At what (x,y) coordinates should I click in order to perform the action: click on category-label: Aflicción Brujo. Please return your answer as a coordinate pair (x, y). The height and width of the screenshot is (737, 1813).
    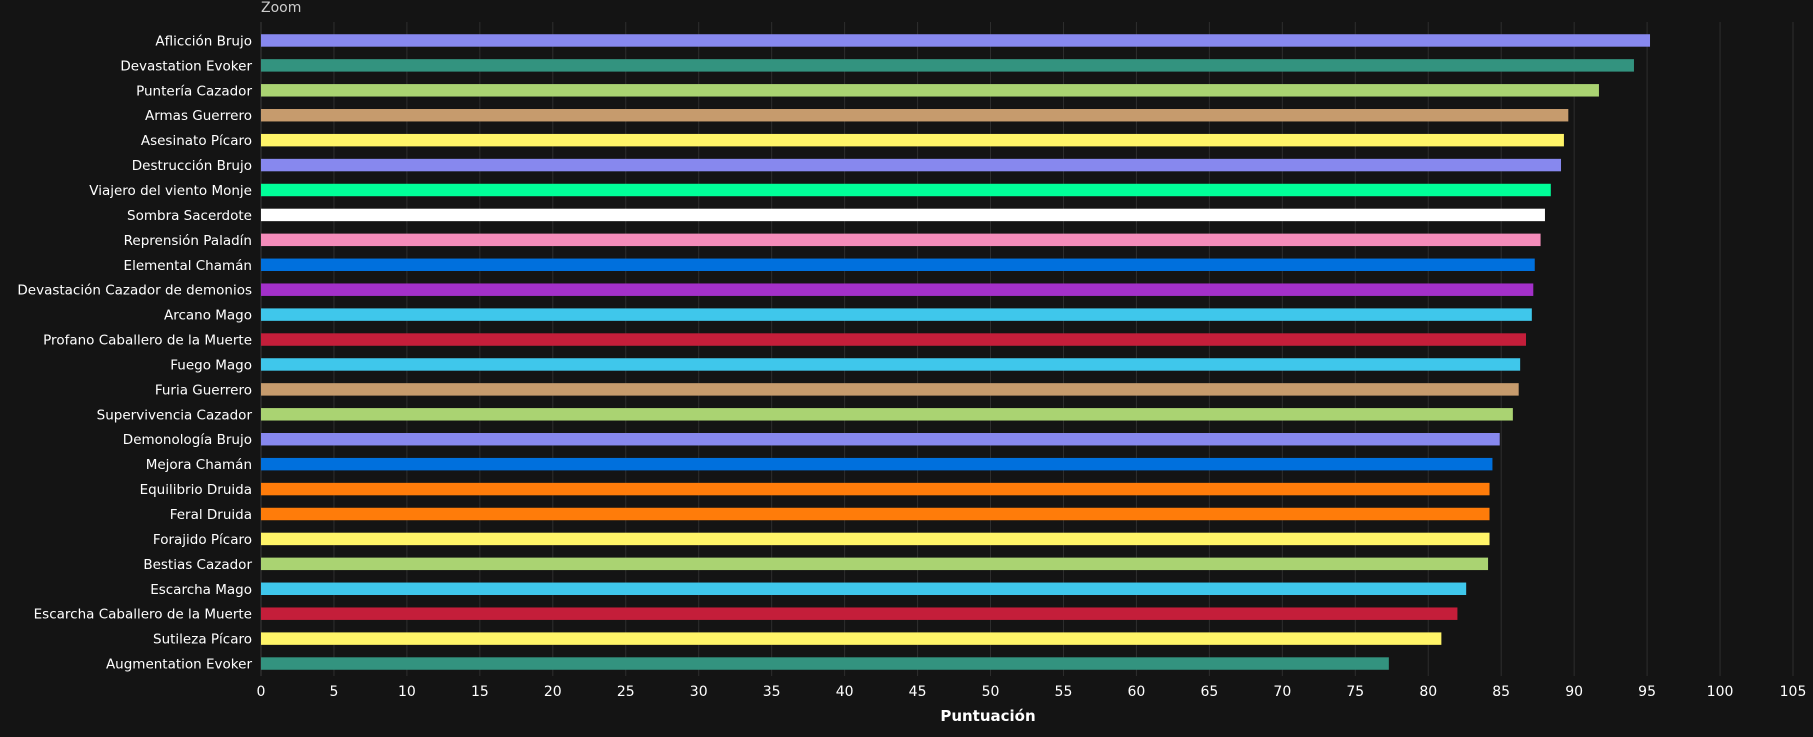
    Looking at the image, I should click on (203, 41).